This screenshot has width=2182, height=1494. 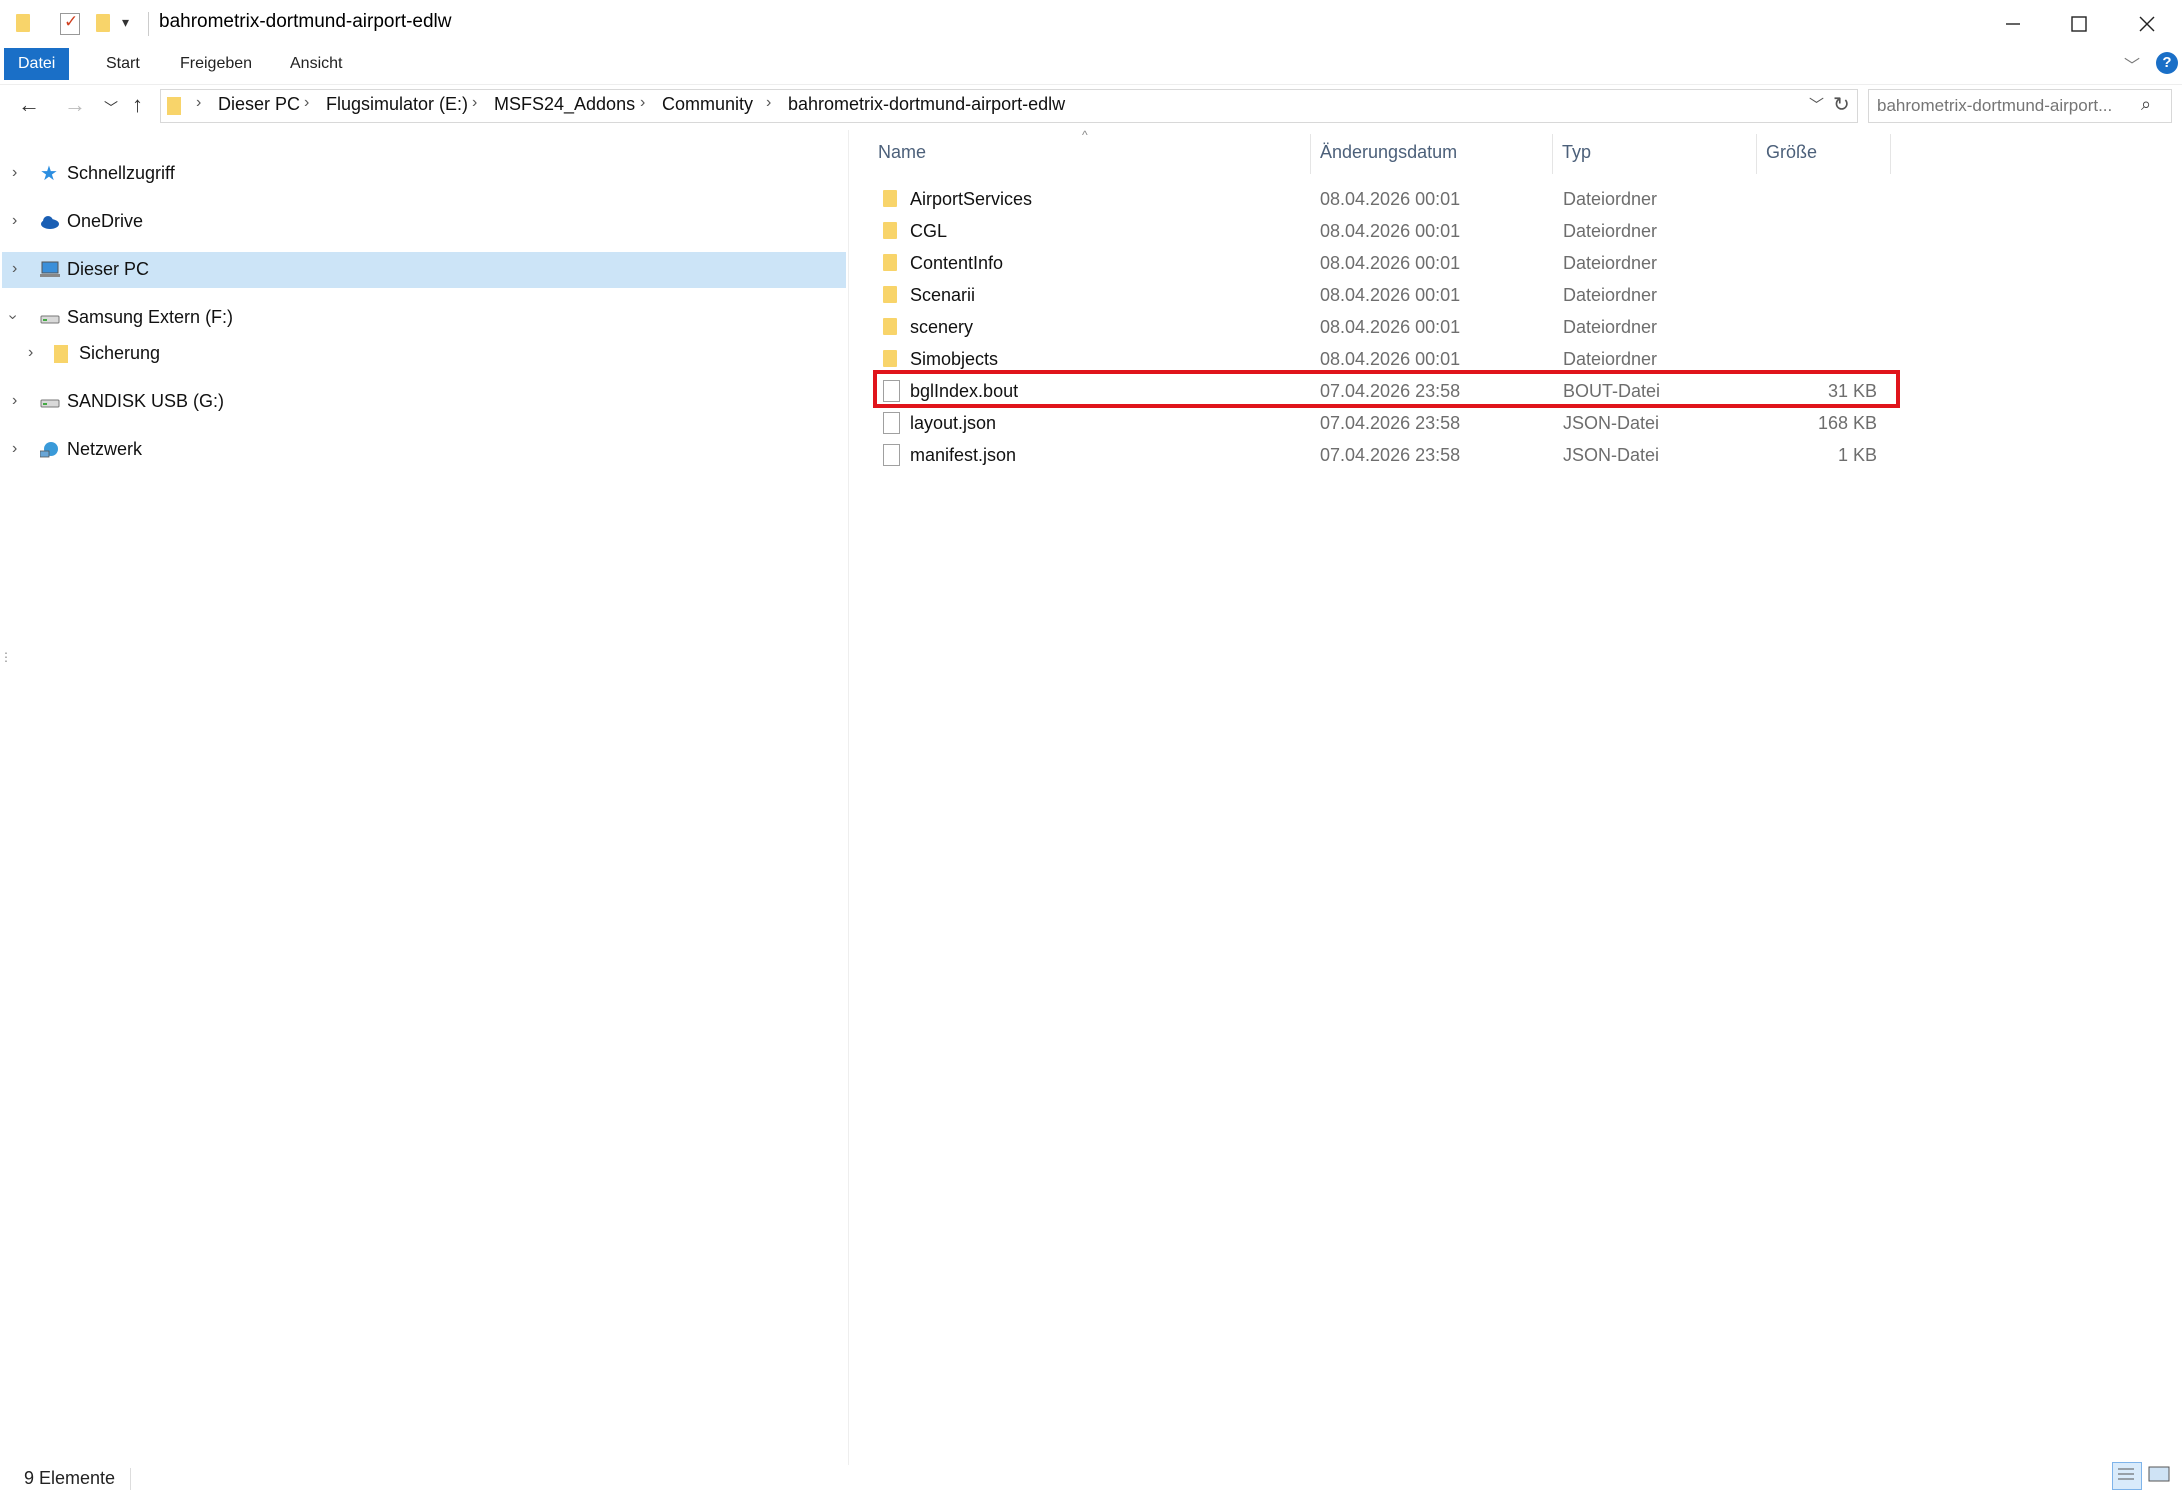 What do you see at coordinates (70, 23) in the screenshot?
I see `properties-icon` at bounding box center [70, 23].